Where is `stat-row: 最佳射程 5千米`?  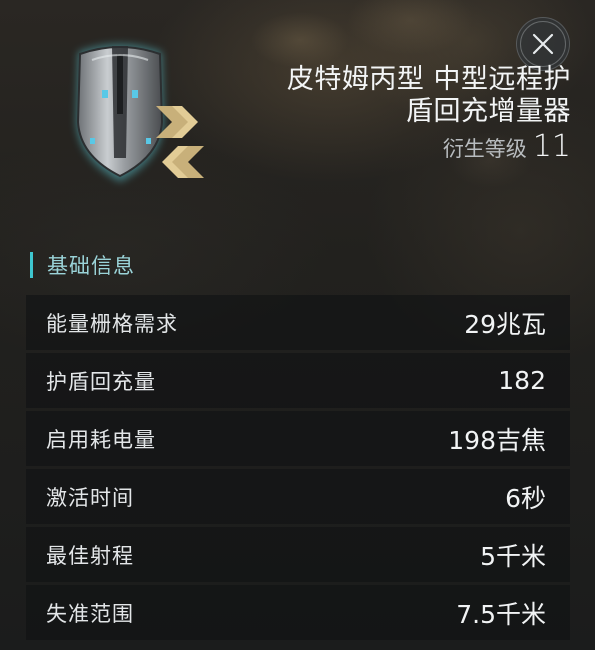 stat-row: 最佳射程 5千米 is located at coordinates (298, 554).